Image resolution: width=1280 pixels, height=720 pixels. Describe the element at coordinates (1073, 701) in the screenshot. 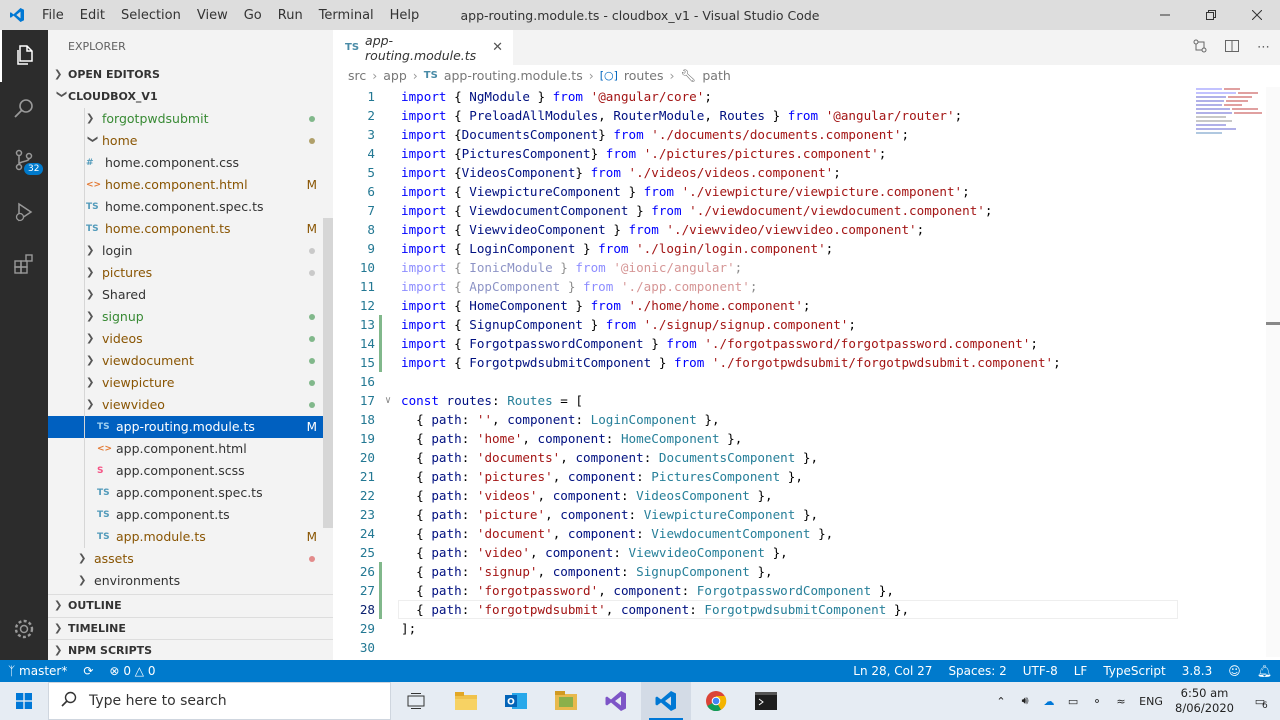

I see `phone-icon: ▭` at that location.